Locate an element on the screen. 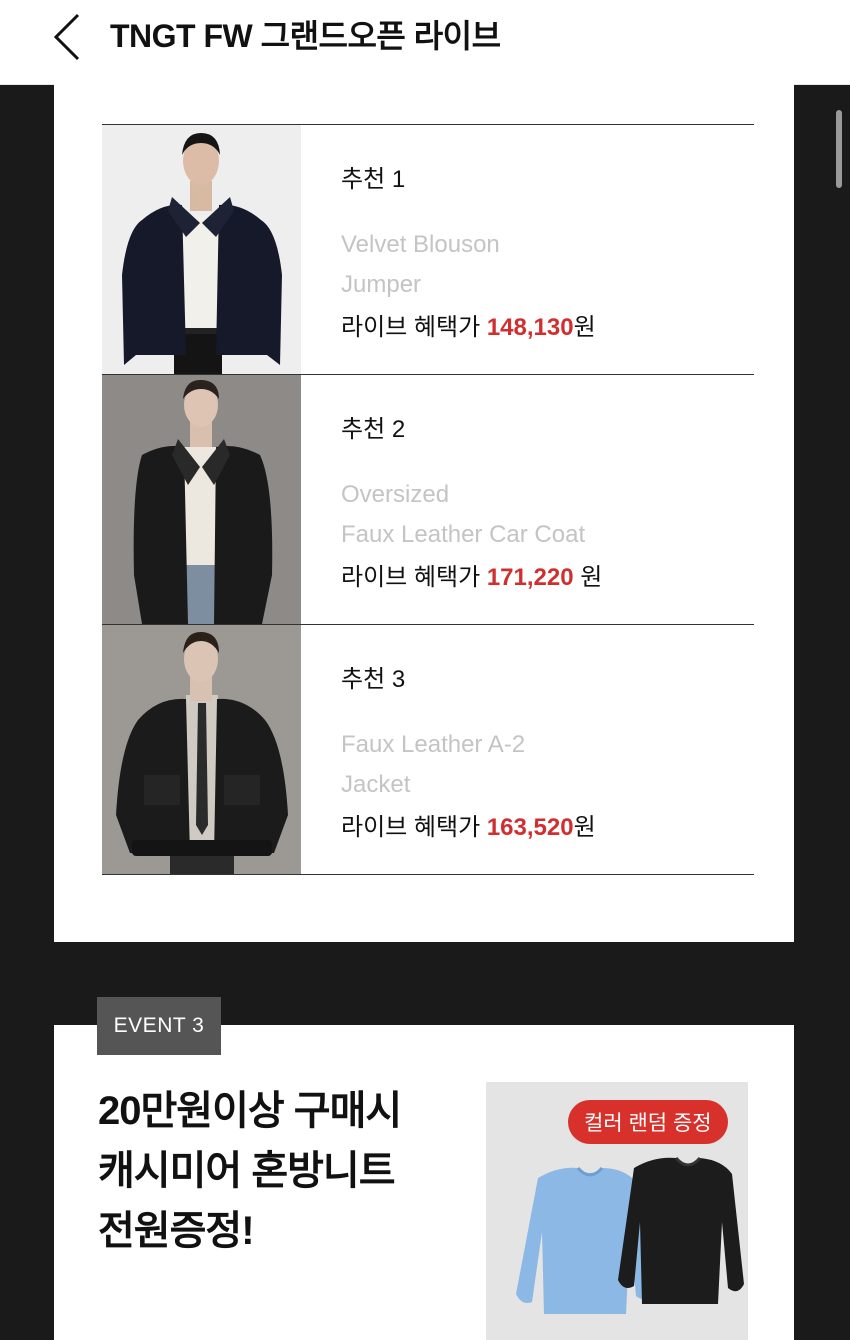 The image size is (850, 1340). event-headline: 20만원이상 구매시 캐시미어 혼방니트 전원증정! is located at coordinates (288, 1171).